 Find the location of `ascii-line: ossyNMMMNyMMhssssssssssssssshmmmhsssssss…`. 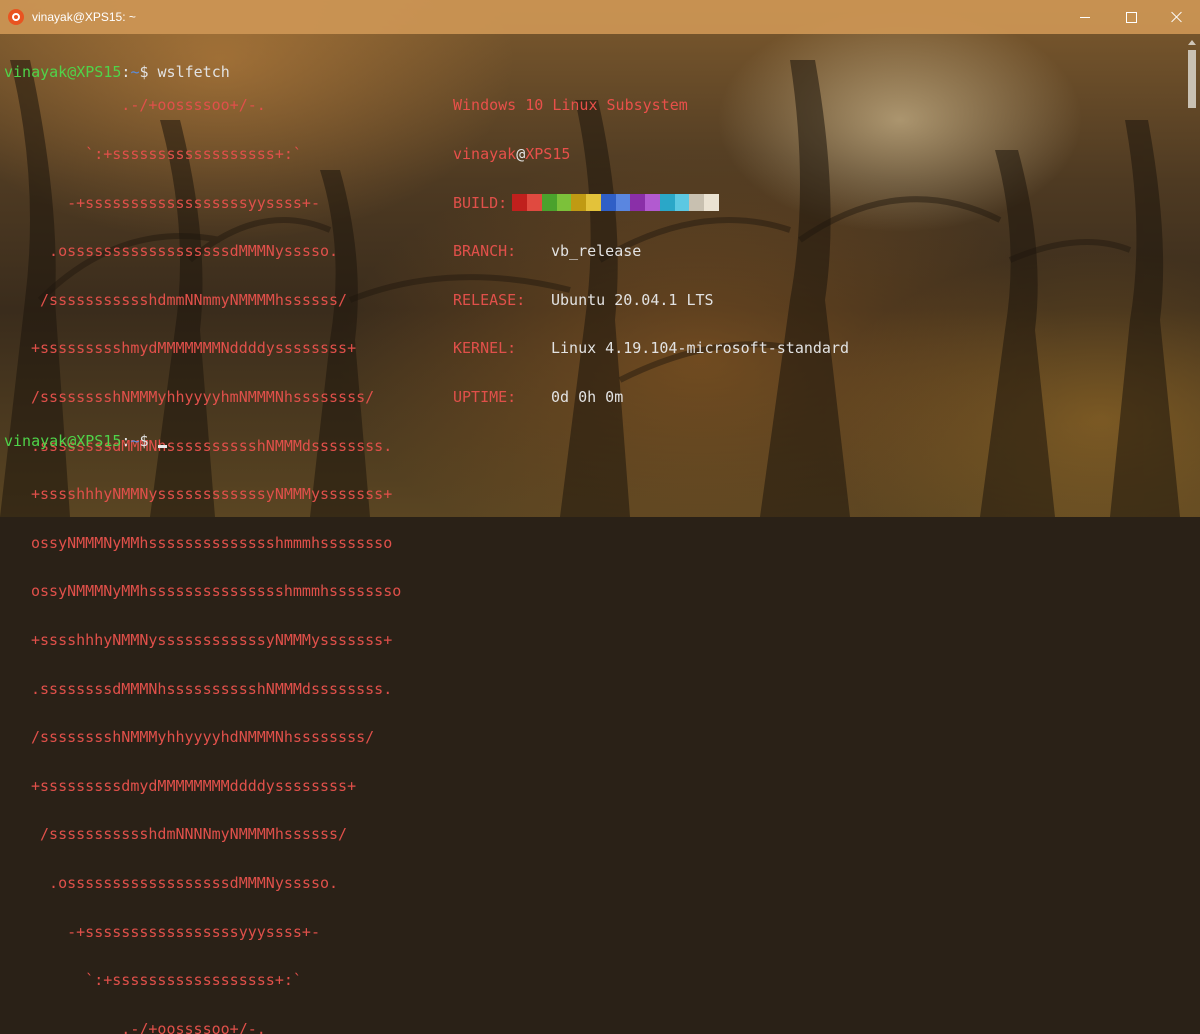

ascii-line: ossyNMMMNyMMhssssssssssssssshmmmhsssssss… is located at coordinates (216, 591).